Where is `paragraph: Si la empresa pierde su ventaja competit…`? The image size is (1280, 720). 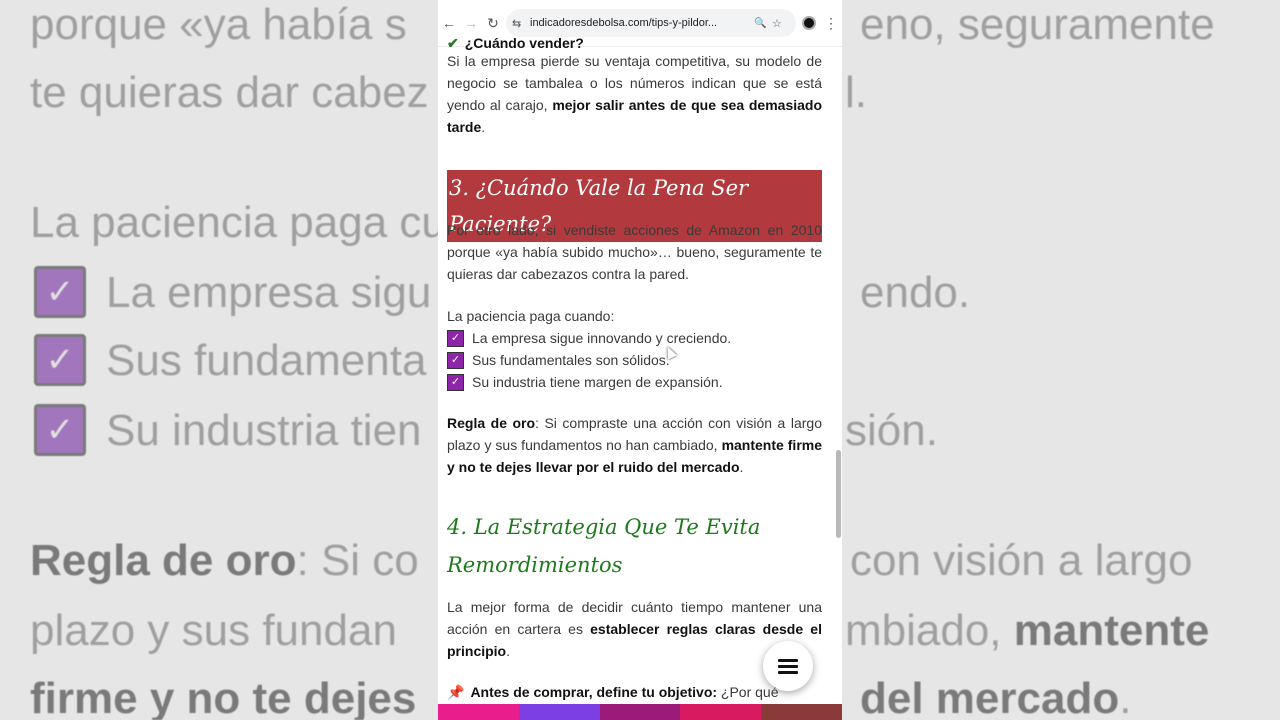 paragraph: Si la empresa pierde su ventaja competit… is located at coordinates (635, 94).